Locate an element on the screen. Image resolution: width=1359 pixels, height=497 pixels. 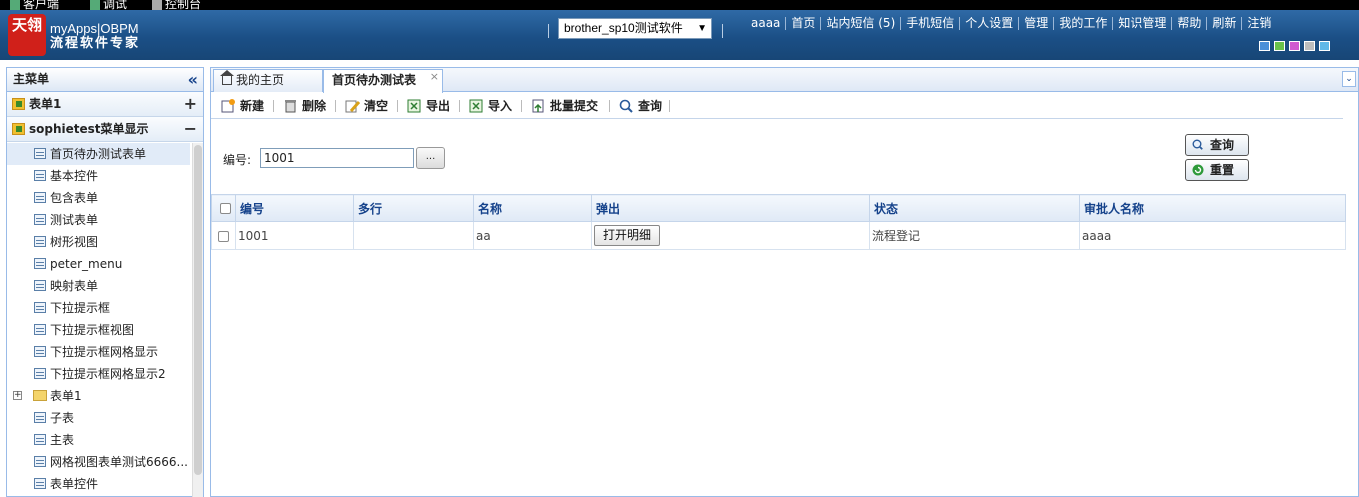
import-button: 导入 is located at coordinates (490, 106).